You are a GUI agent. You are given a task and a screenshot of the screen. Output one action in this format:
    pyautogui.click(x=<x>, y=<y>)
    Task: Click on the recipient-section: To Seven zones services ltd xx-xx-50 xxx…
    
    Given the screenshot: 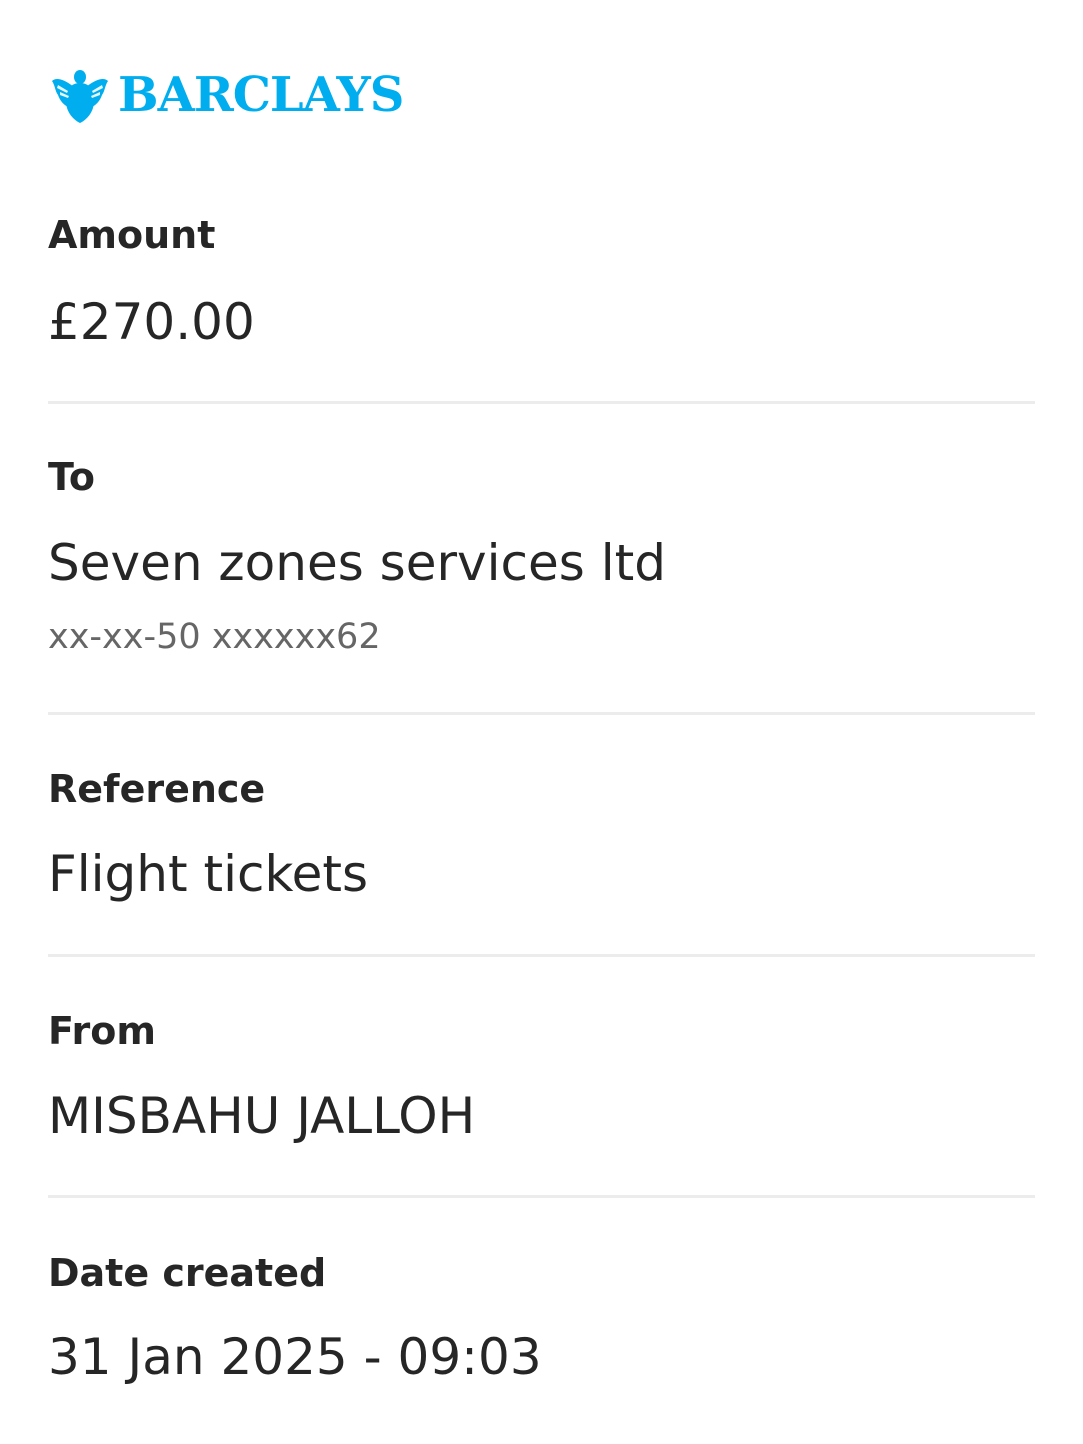 What is the action you would take?
    pyautogui.click(x=541, y=564)
    